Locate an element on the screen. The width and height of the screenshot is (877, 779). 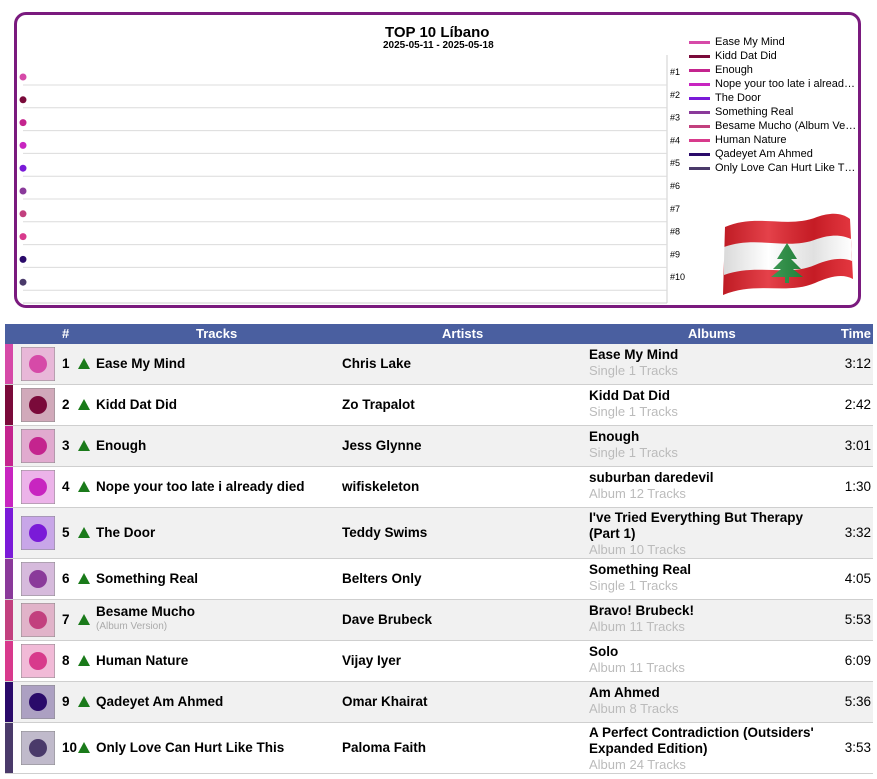
album-cell: Solo Album 11 Tracks is located at coordinates (709, 660).